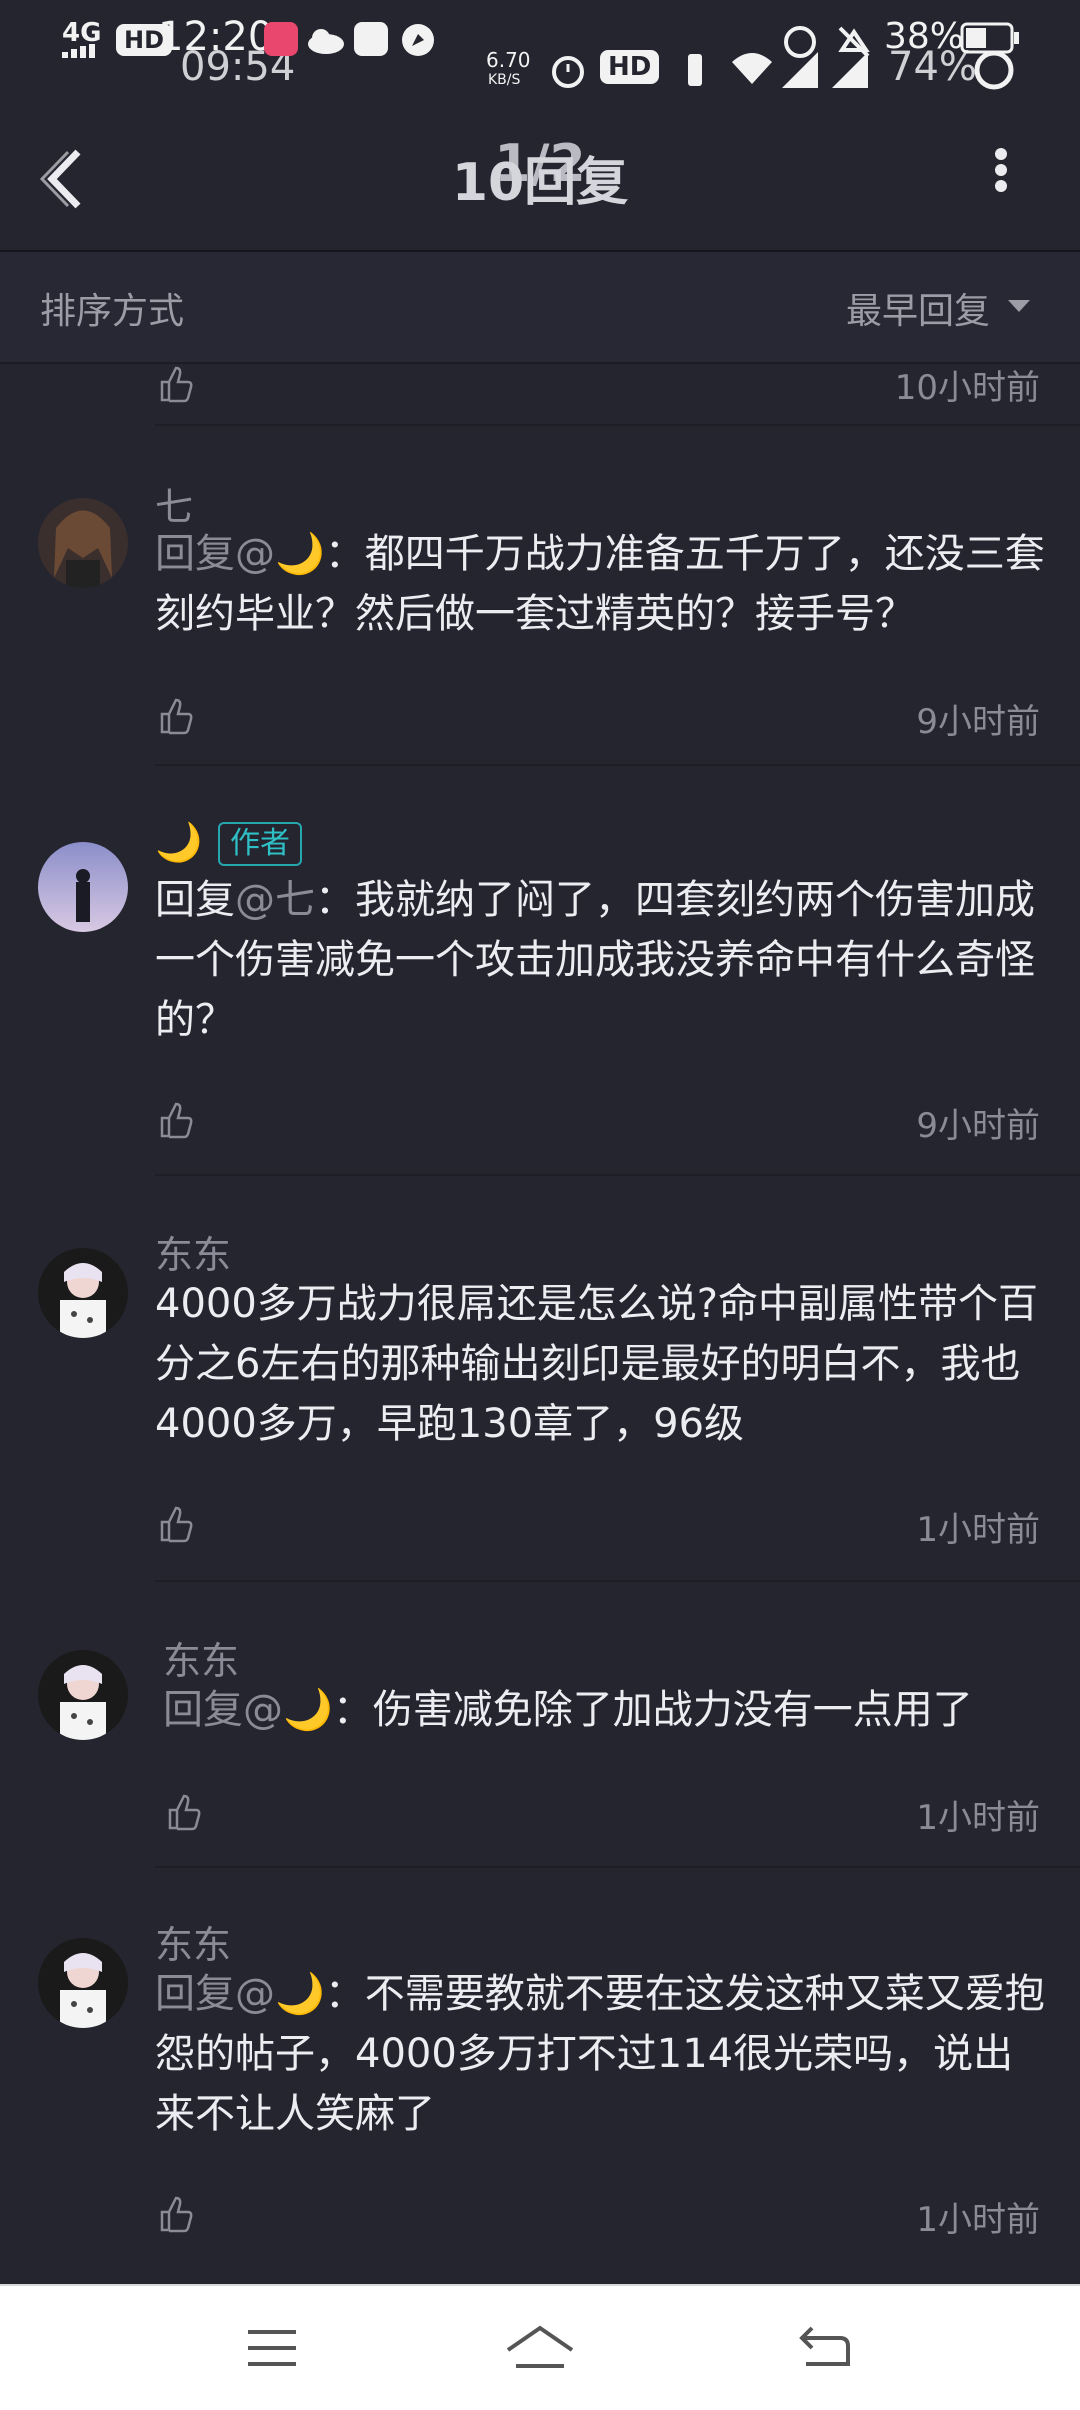 This screenshot has height=2410, width=1080. I want to click on comment-body: ：伤害减免除了加战力没有一点用了, so click(652, 1710).